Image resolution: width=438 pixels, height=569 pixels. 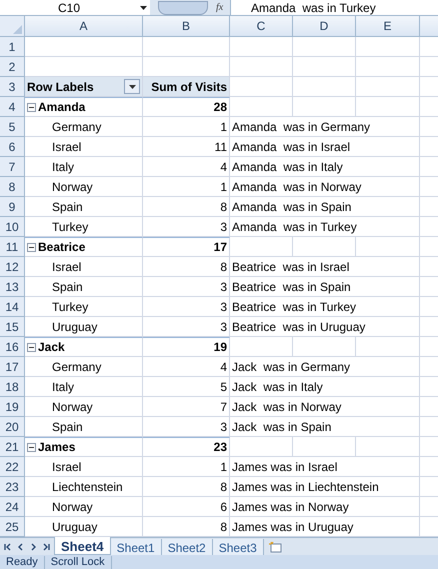 I want to click on row-number: 10, so click(x=12, y=227).